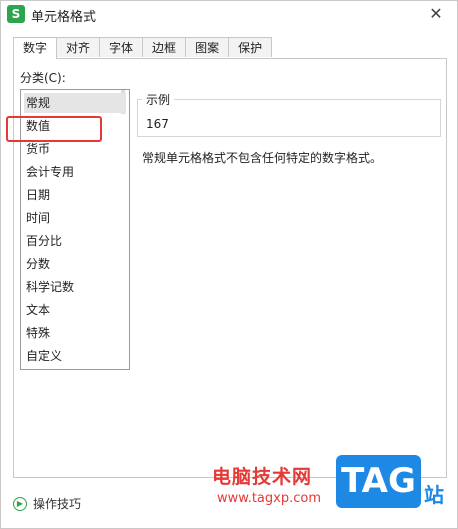 Image resolution: width=458 pixels, height=529 pixels. I want to click on tab-bar: 数字 对齐 字体 边框 图案 保护, so click(143, 48).